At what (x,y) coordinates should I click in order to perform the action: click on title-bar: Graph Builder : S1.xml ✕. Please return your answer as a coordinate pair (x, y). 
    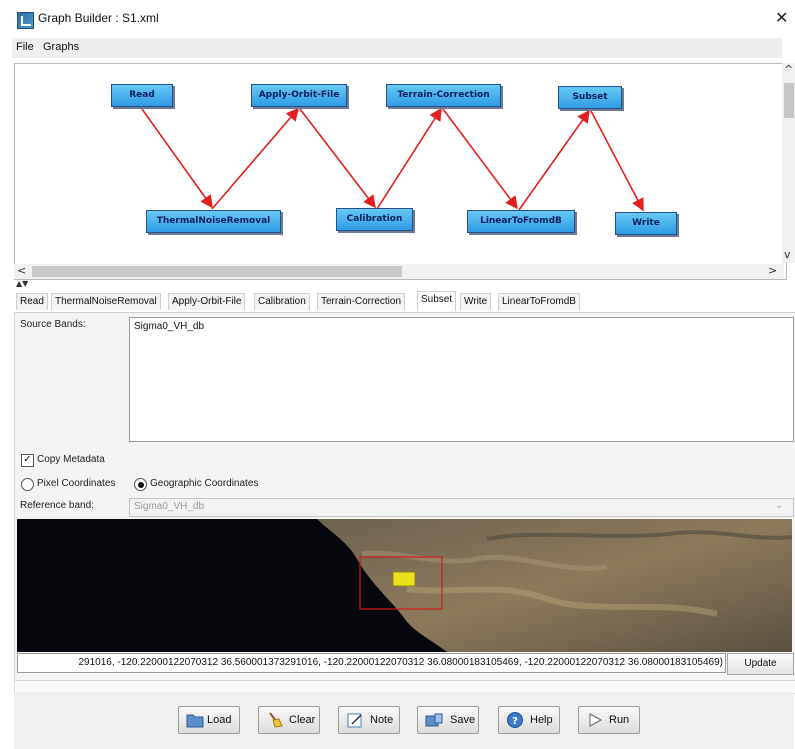
    Looking at the image, I should click on (397, 18).